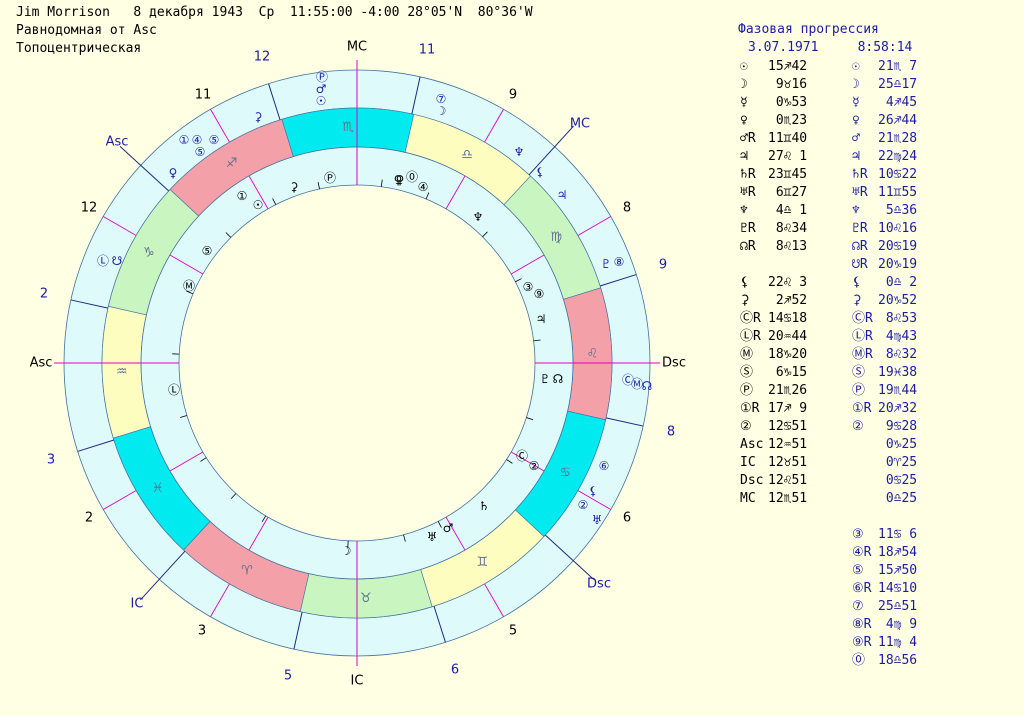 The height and width of the screenshot is (715, 1024). I want to click on natal_rows-glyph: ☿, so click(744, 102).